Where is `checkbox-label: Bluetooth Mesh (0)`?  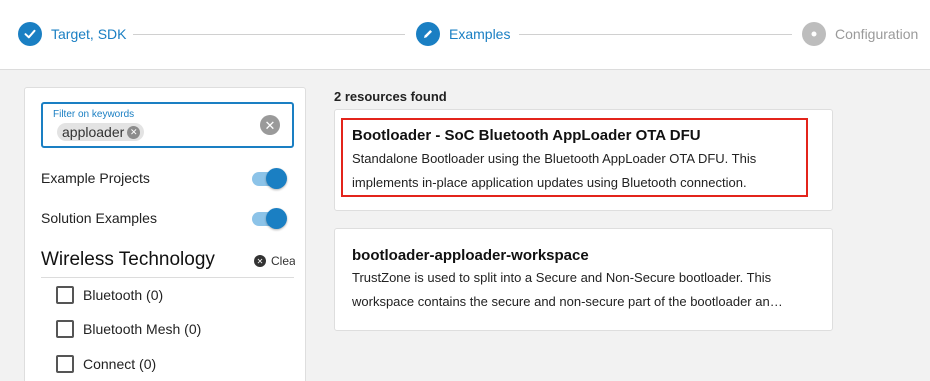
checkbox-label: Bluetooth Mesh (0) is located at coordinates (142, 329).